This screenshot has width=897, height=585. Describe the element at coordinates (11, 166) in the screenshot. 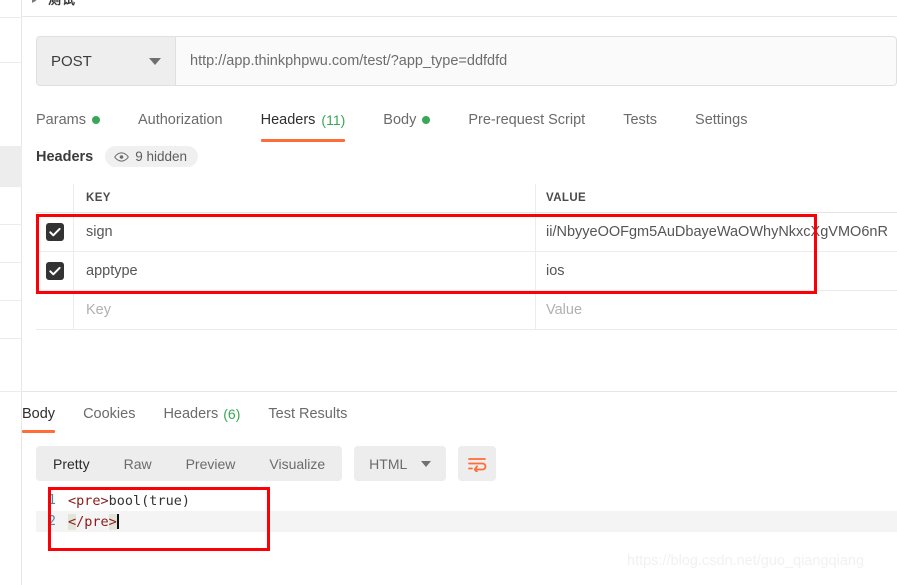

I see `rail-active-segment` at that location.